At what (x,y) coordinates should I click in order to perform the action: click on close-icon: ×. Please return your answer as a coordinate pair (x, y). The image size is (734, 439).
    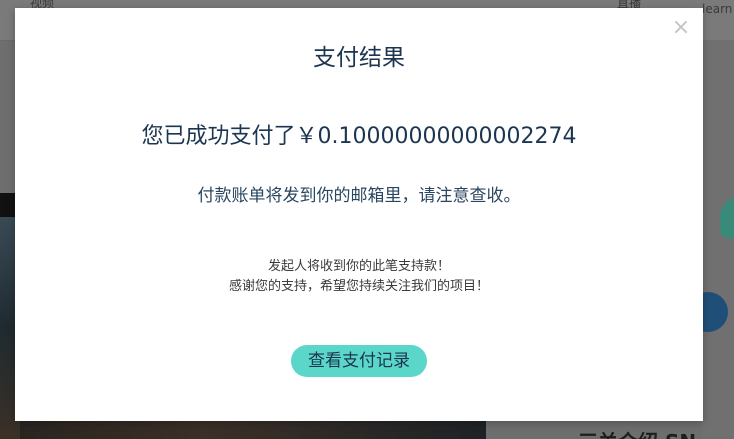
    Looking at the image, I should click on (681, 28).